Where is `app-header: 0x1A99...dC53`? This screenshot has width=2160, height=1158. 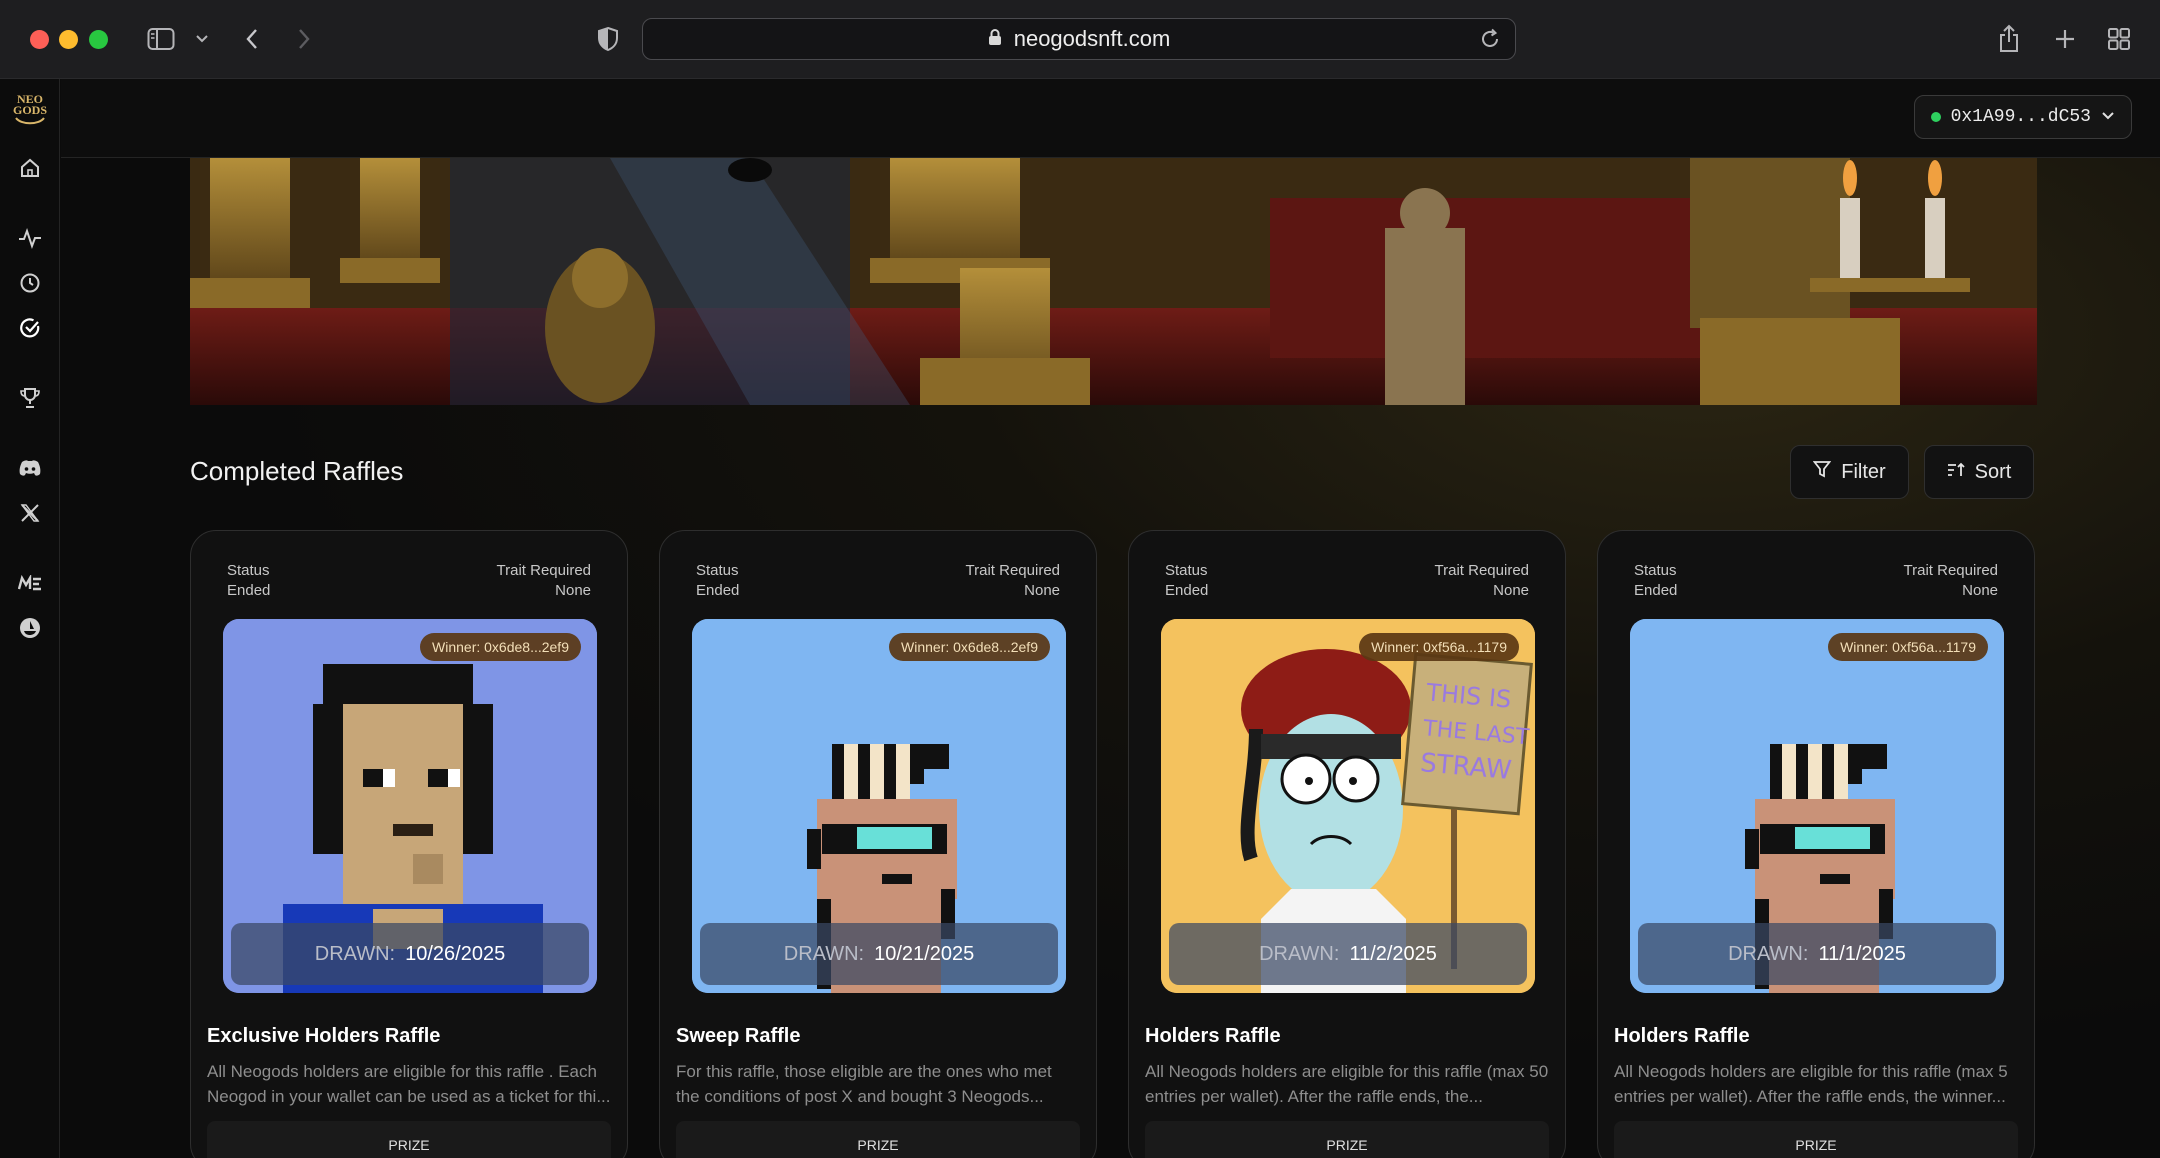
app-header: 0x1A99...dC53 is located at coordinates (1110, 118).